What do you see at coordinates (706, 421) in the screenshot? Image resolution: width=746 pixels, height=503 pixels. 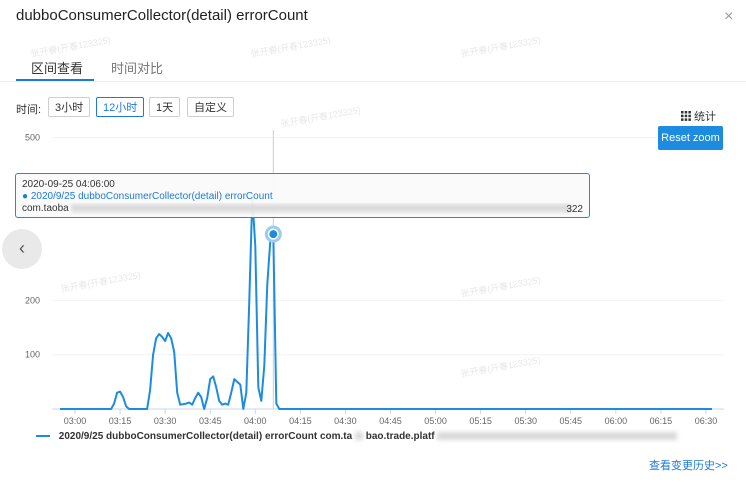 I see `x-tick-label: 06:30` at bounding box center [706, 421].